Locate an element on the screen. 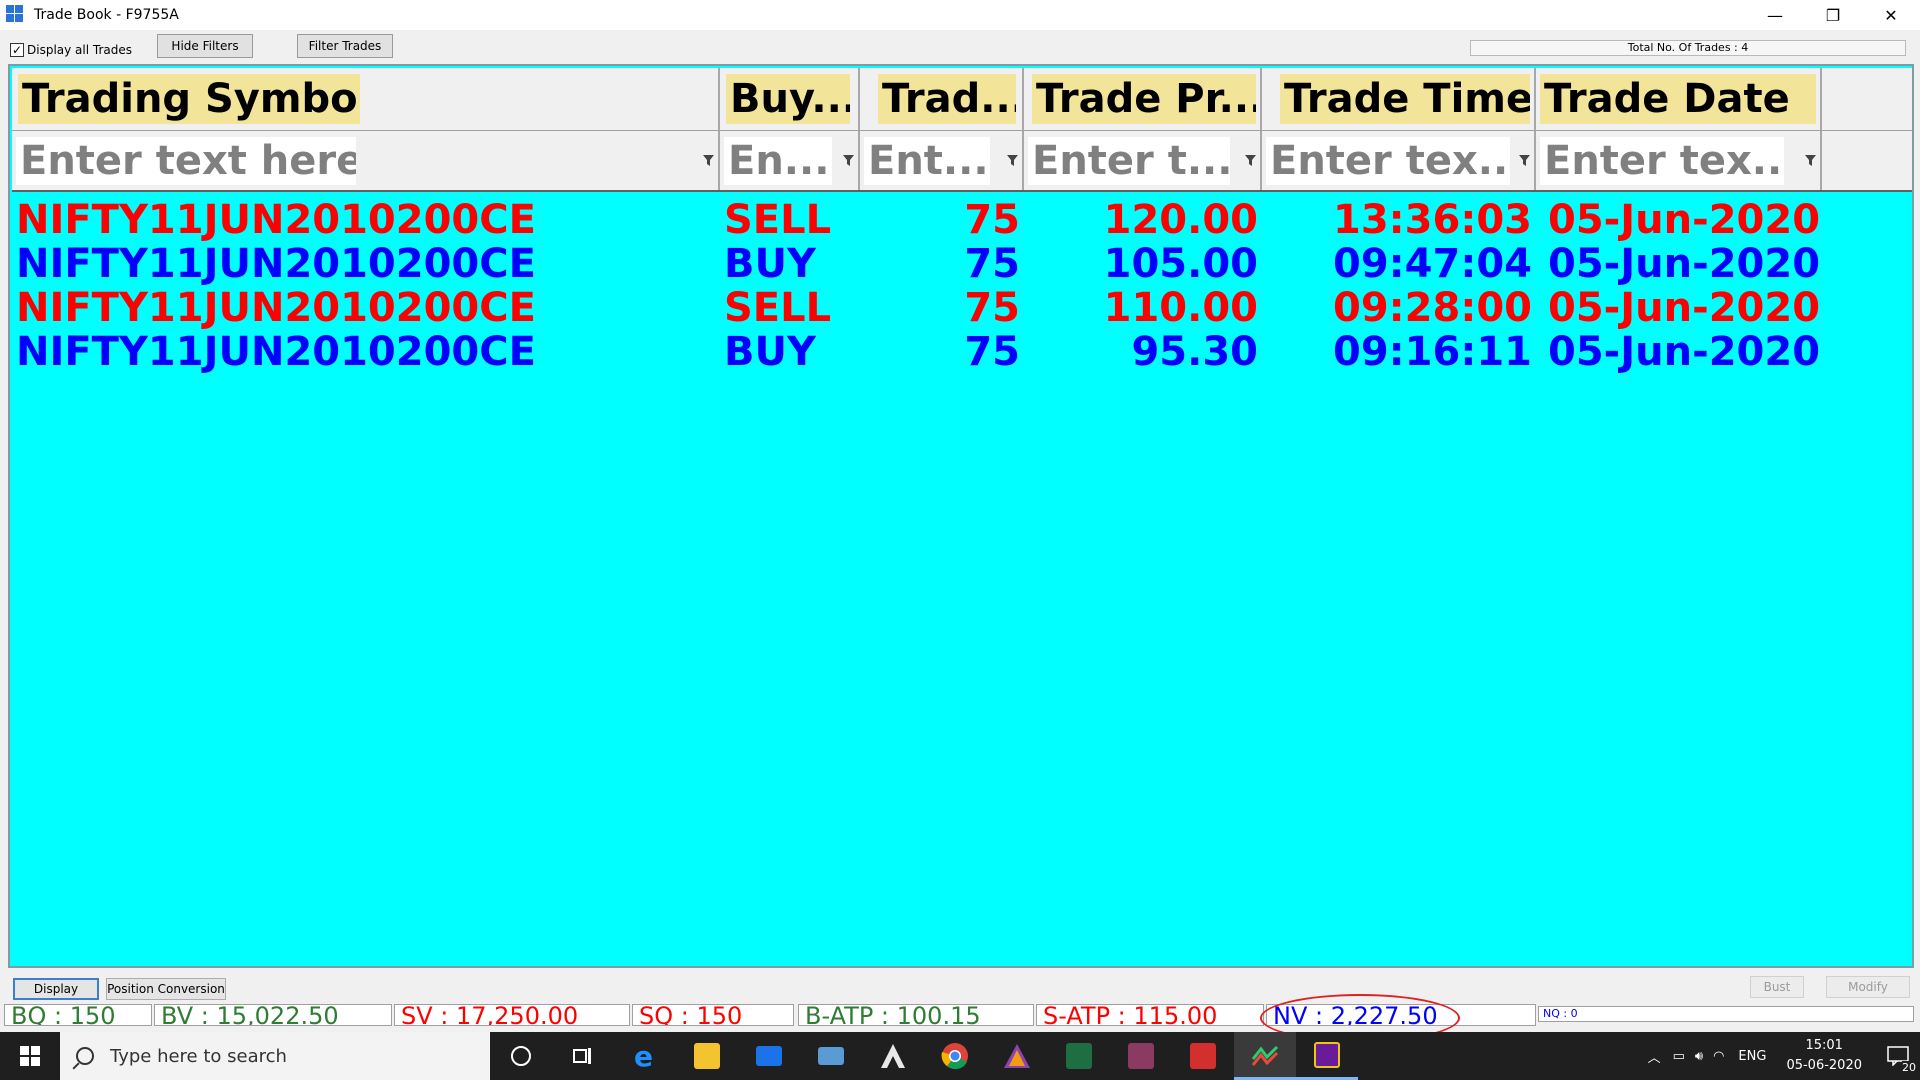 The width and height of the screenshot is (1920, 1080). cell-price: 95.30 is located at coordinates (1194, 352).